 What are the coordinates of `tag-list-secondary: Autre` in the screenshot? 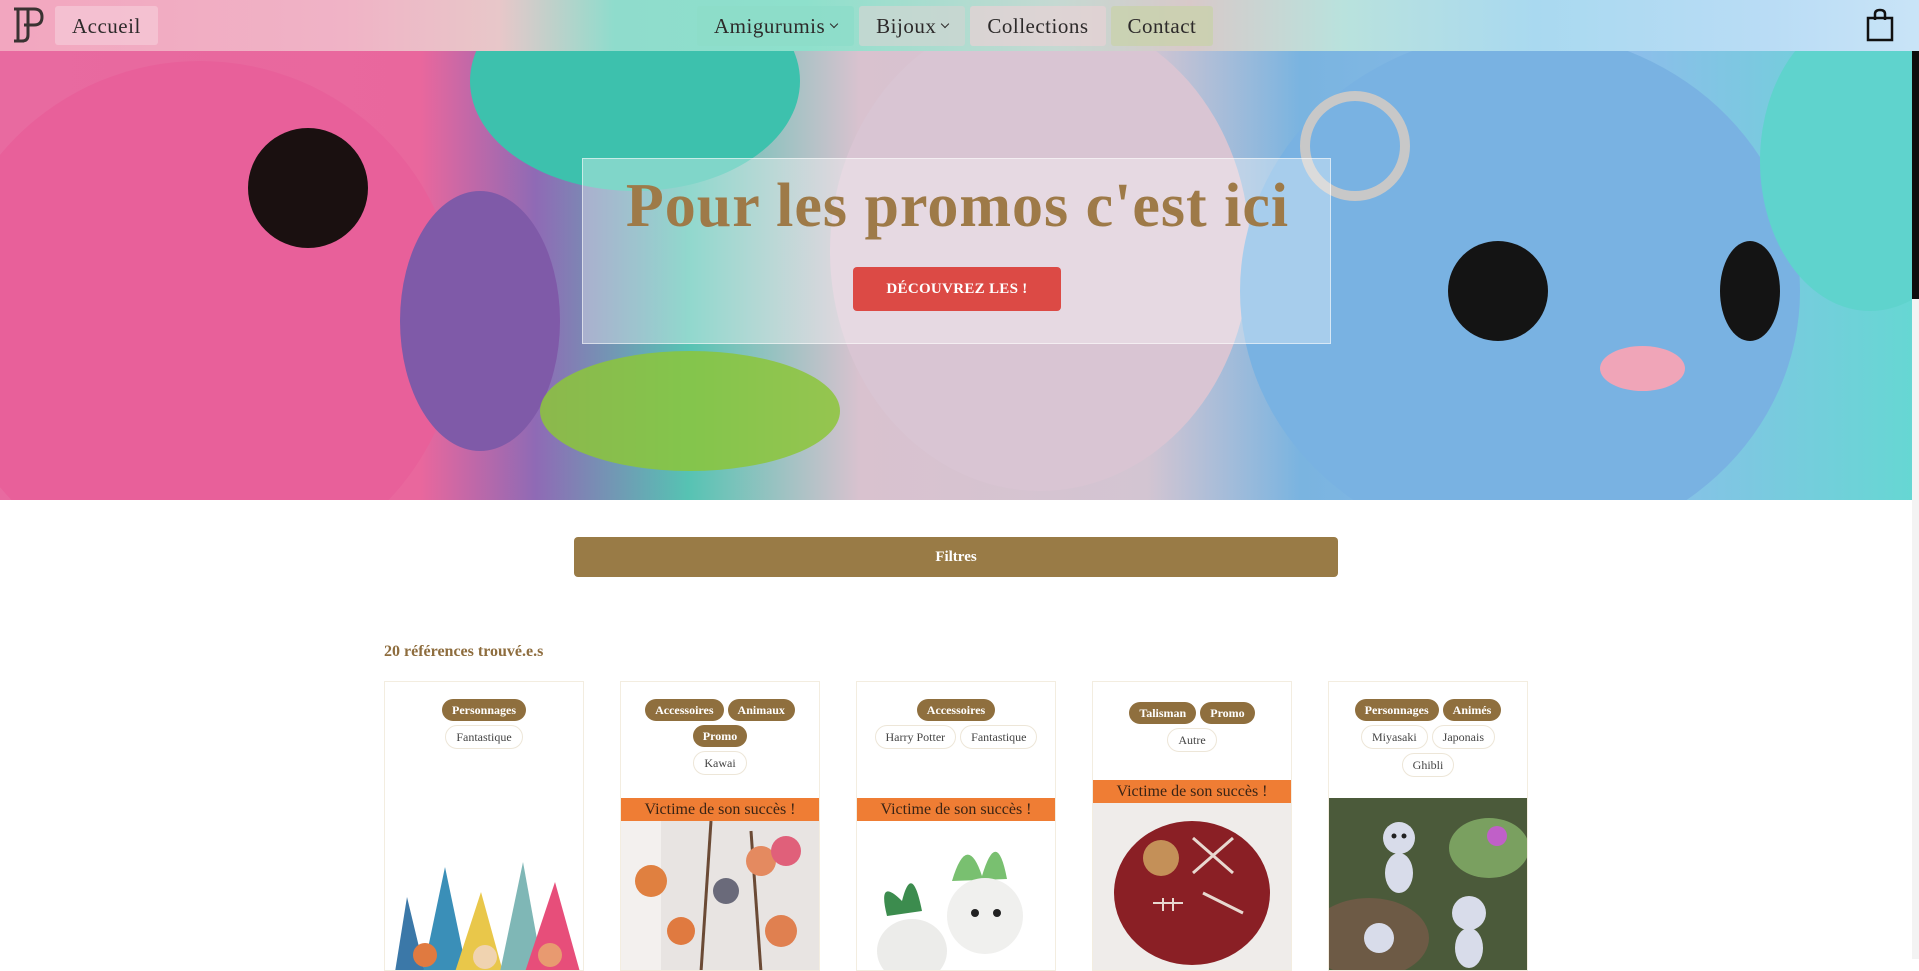 It's located at (1192, 740).